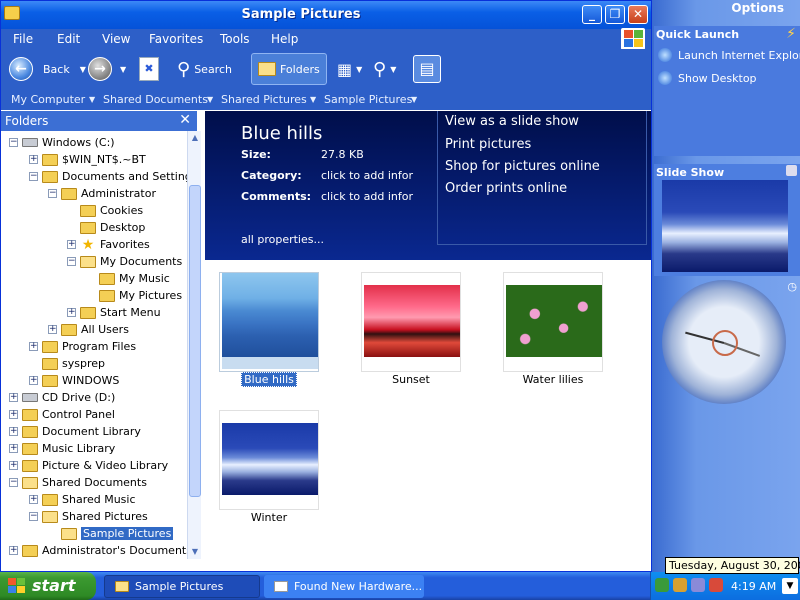 This screenshot has width=800, height=600. Describe the element at coordinates (367, 196) in the screenshot. I see `comments-value: click to add infor` at that location.